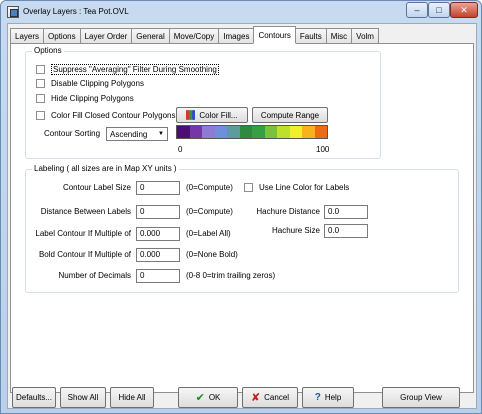 The image size is (482, 414). I want to click on colorbar-max-label: 100, so click(323, 149).